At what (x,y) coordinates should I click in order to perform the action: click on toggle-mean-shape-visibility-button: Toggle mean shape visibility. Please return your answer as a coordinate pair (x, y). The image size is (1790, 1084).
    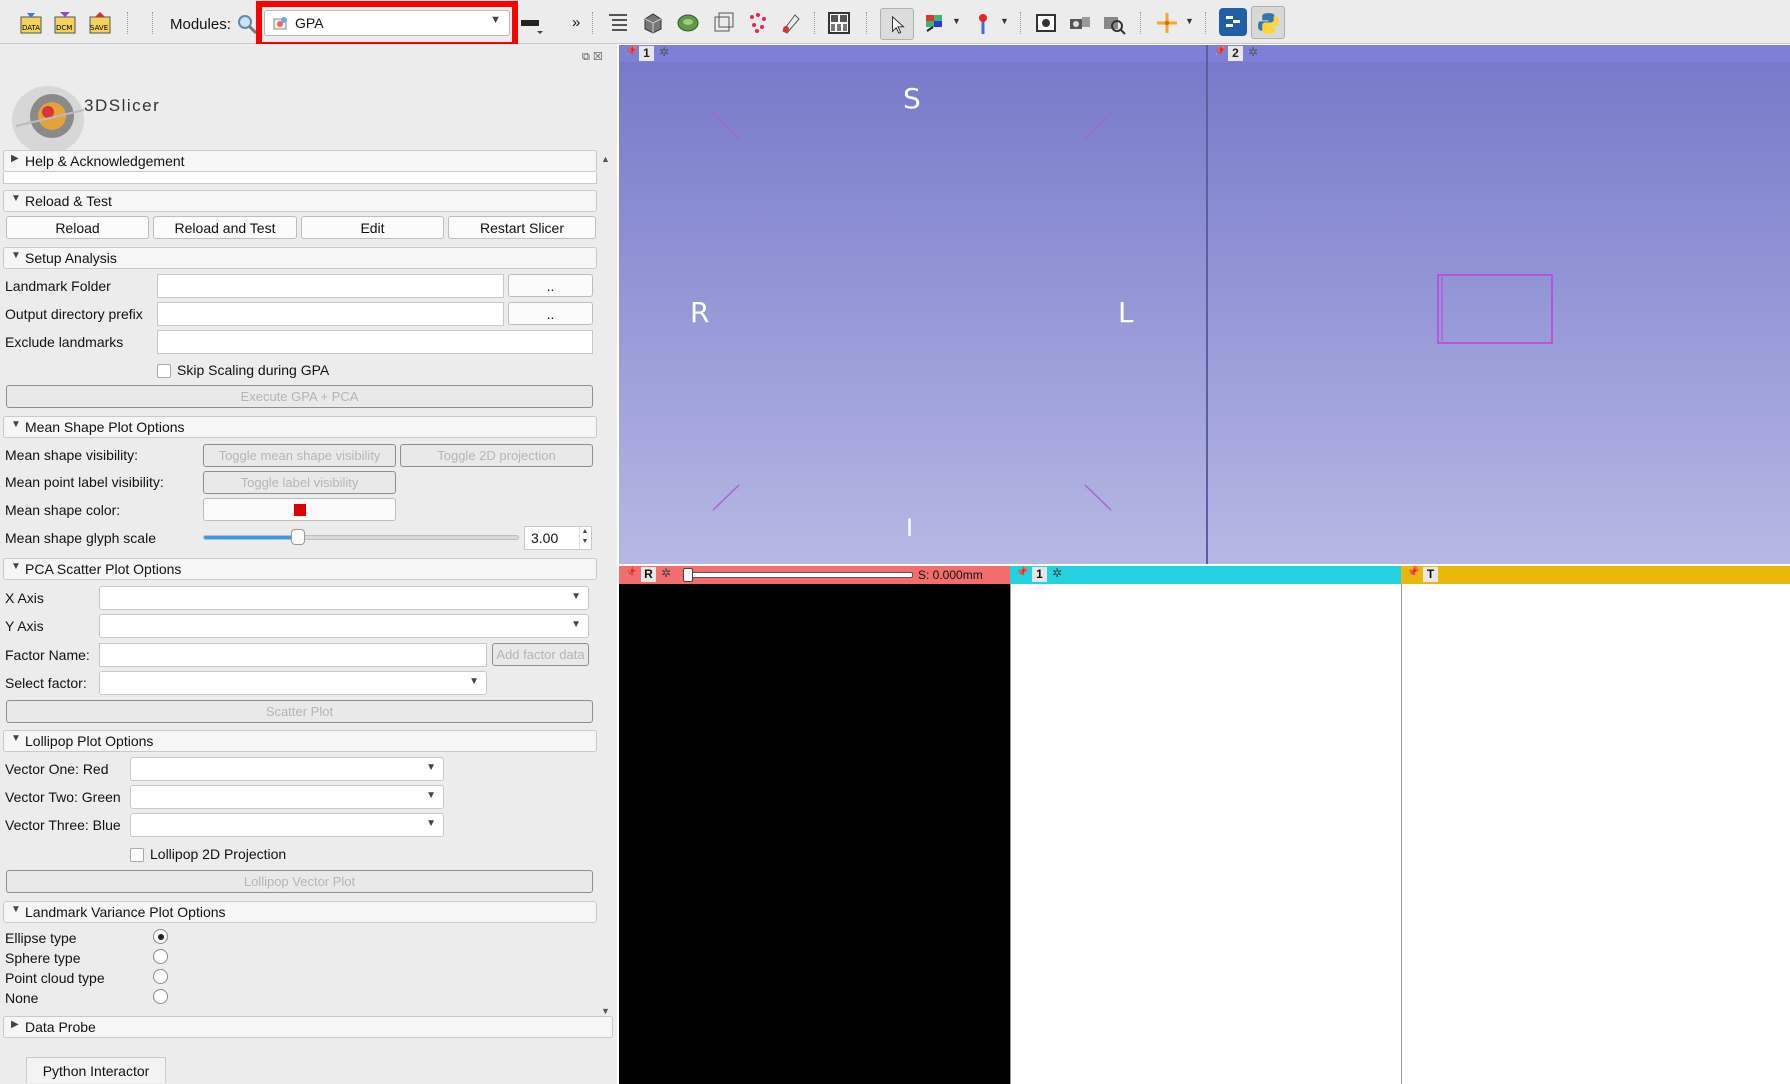
    Looking at the image, I should click on (299, 455).